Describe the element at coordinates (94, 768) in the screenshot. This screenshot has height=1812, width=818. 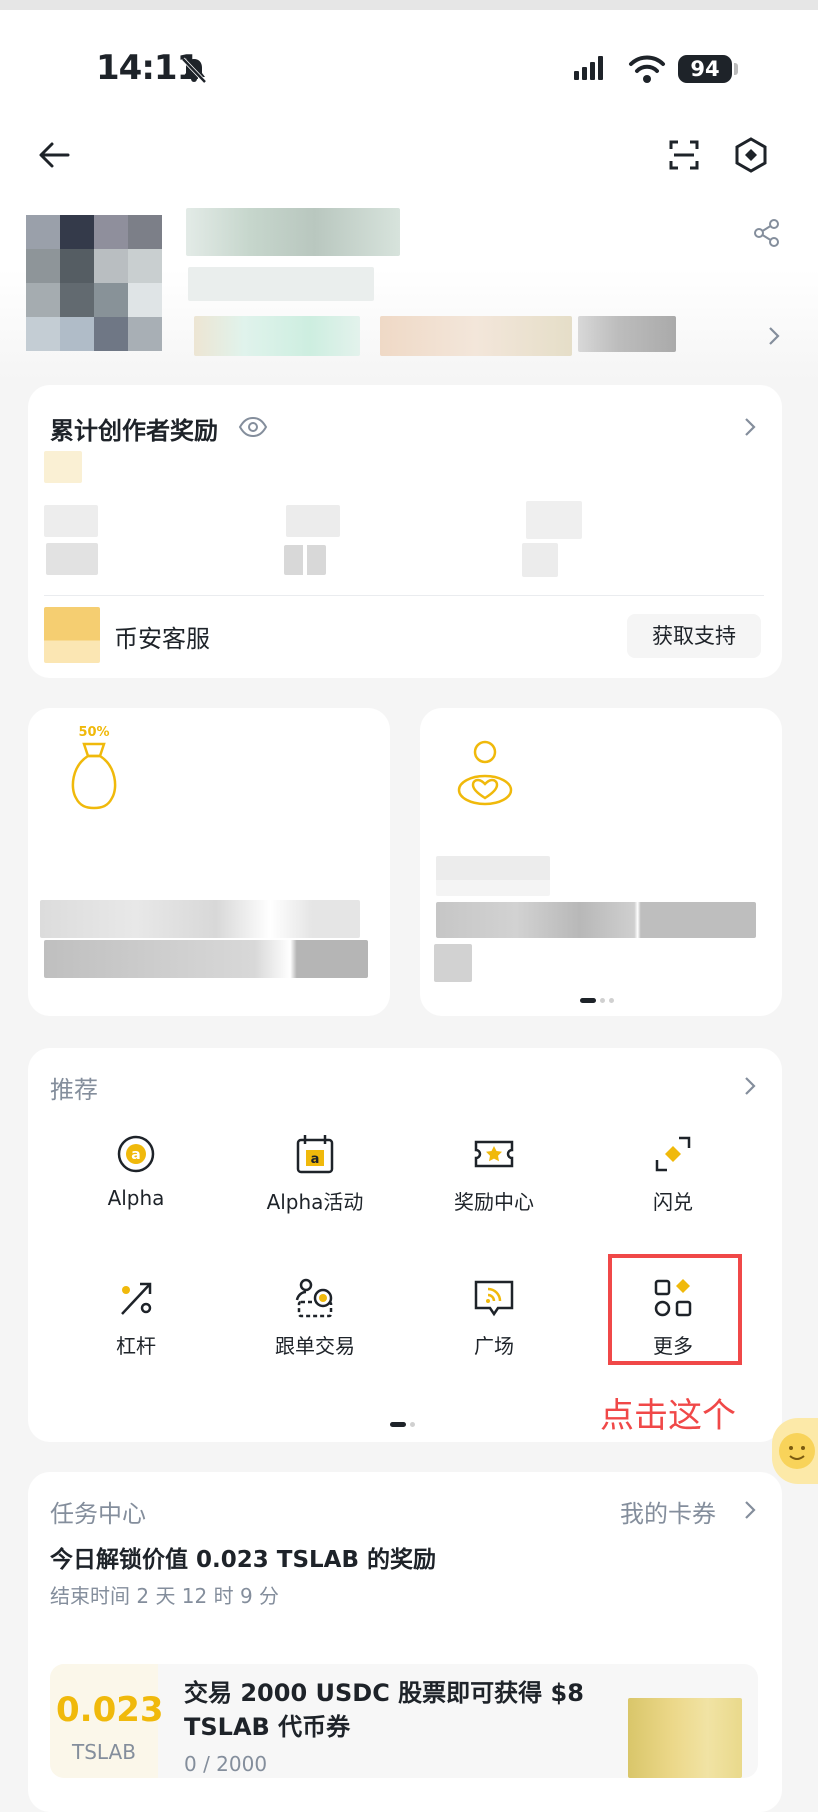
I see `money-bag-icon: 50%` at that location.